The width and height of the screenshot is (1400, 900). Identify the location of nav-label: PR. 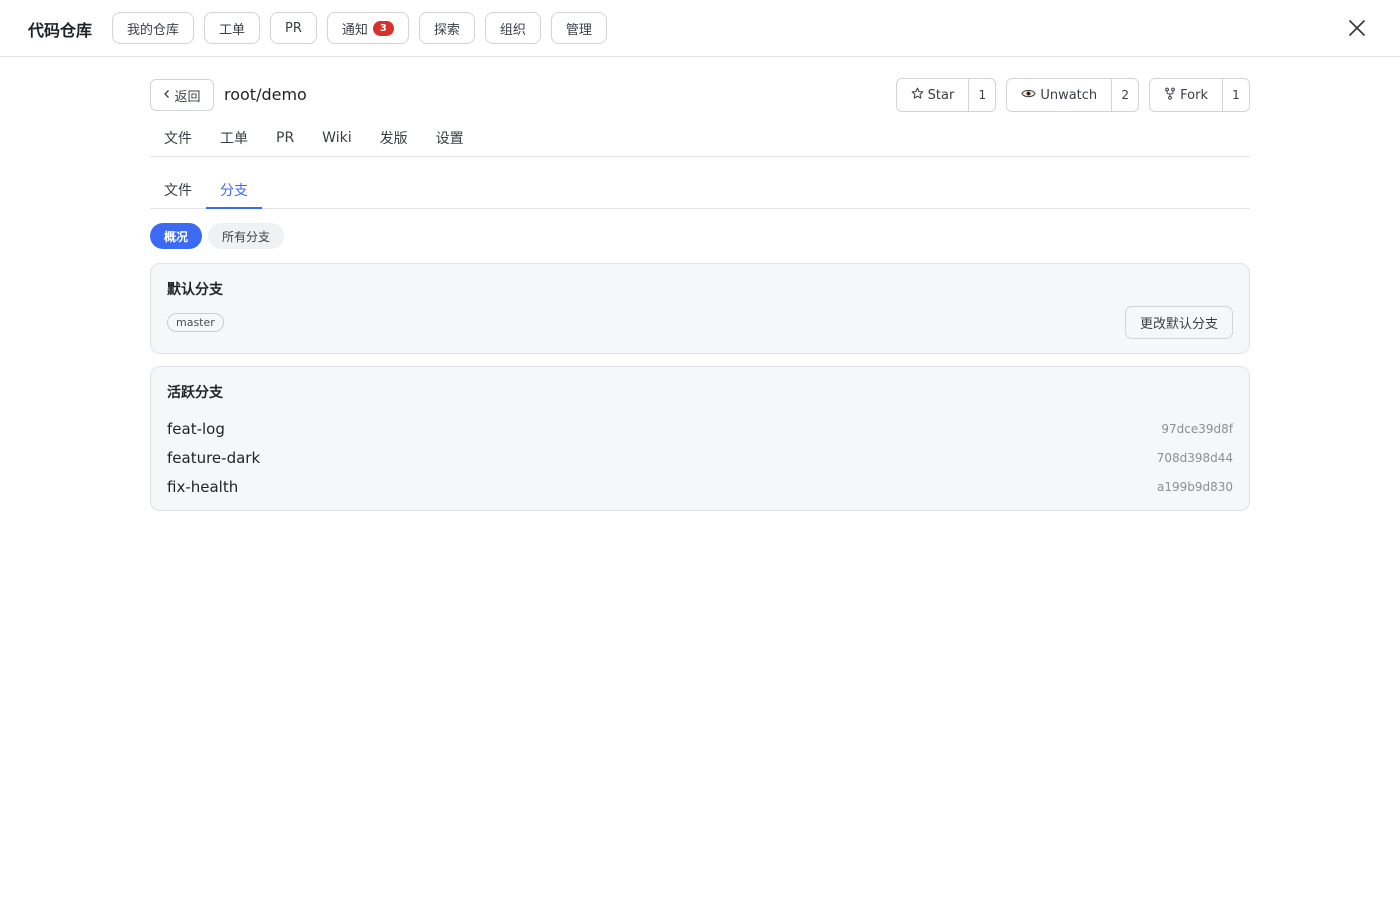
(293, 28).